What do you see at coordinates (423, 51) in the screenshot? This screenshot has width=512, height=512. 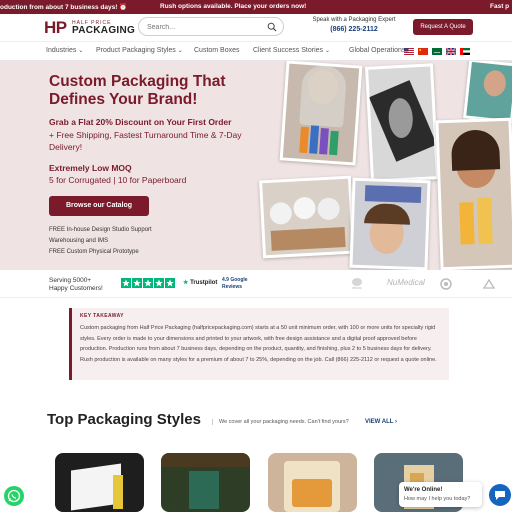 I see `china-flag-icon` at bounding box center [423, 51].